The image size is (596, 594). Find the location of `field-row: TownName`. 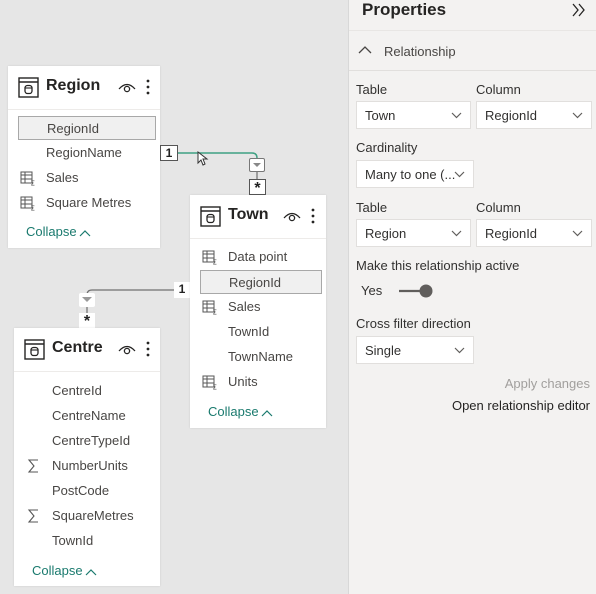

field-row: TownName is located at coordinates (261, 357).